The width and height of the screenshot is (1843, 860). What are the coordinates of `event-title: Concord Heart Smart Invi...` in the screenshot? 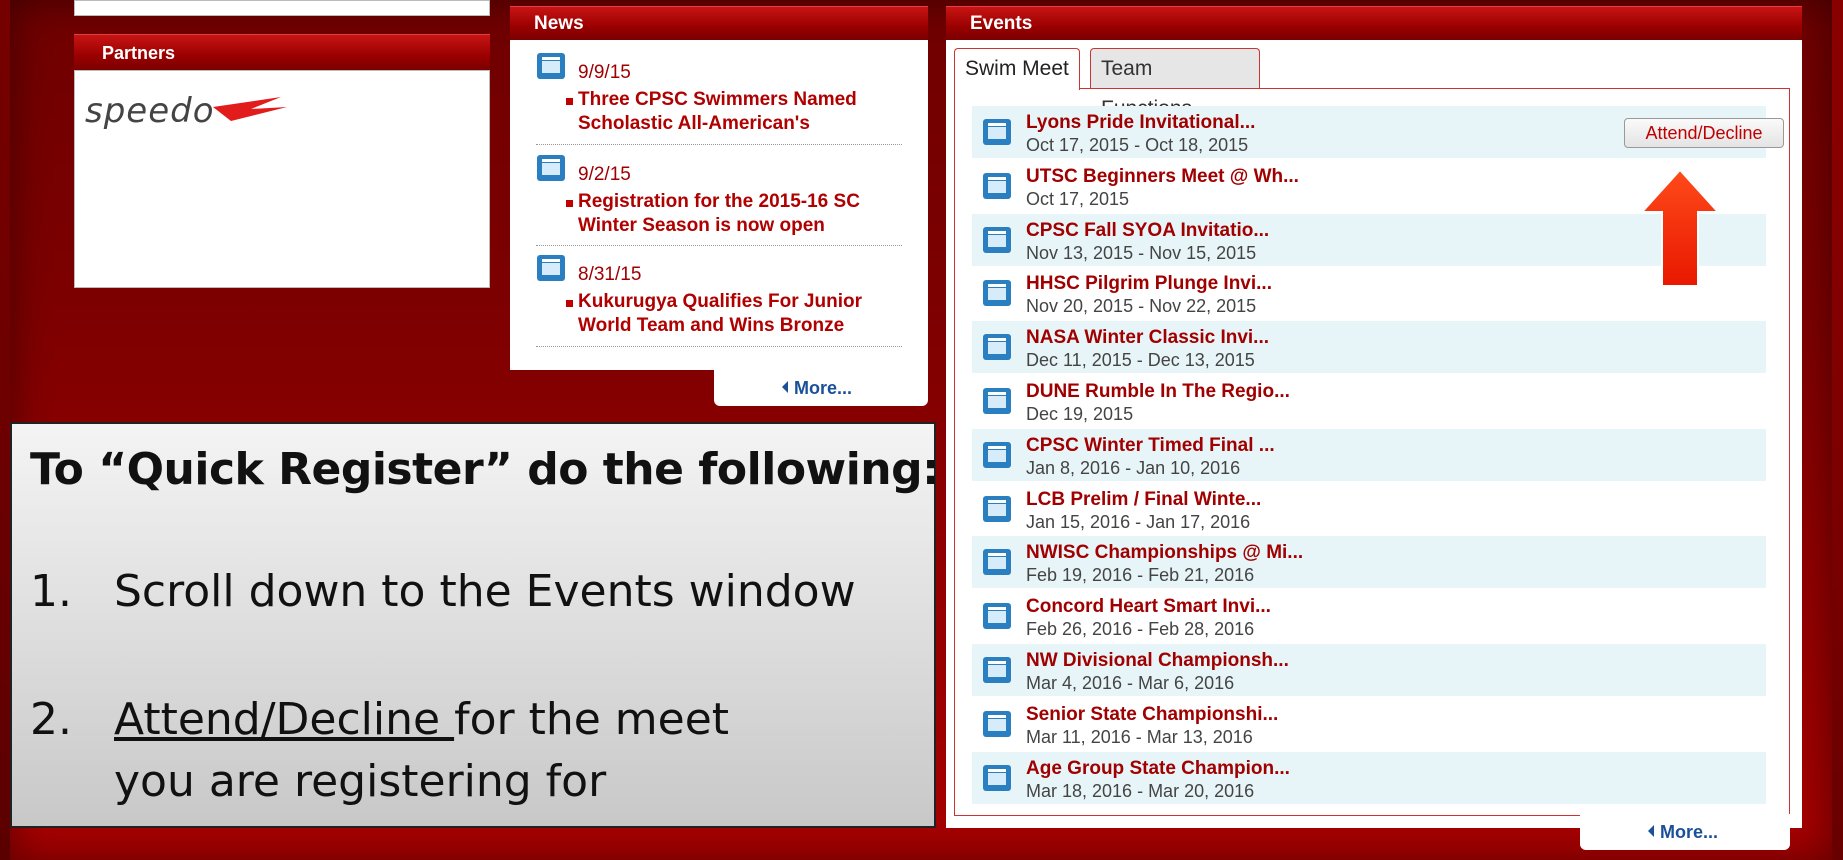 It's located at (1148, 607).